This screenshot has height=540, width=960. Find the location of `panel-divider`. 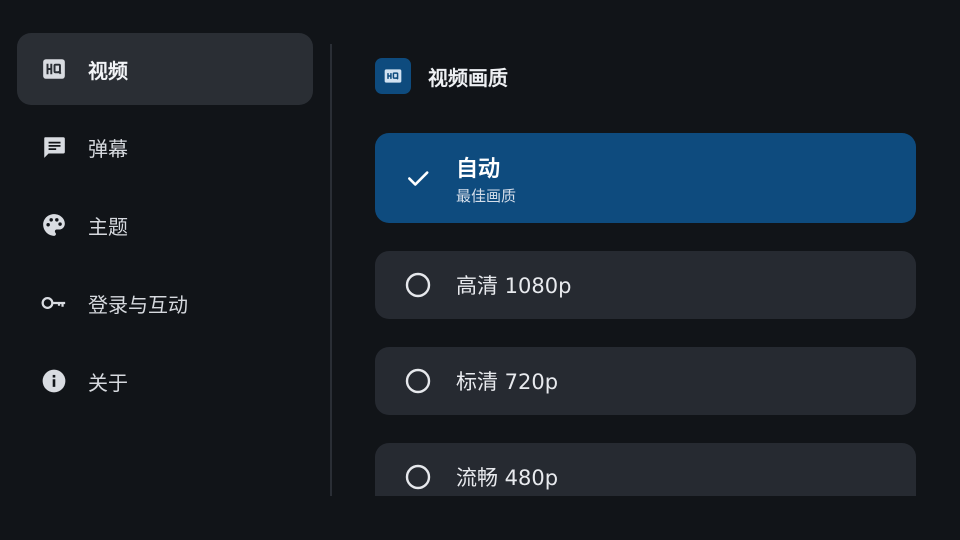

panel-divider is located at coordinates (331, 270).